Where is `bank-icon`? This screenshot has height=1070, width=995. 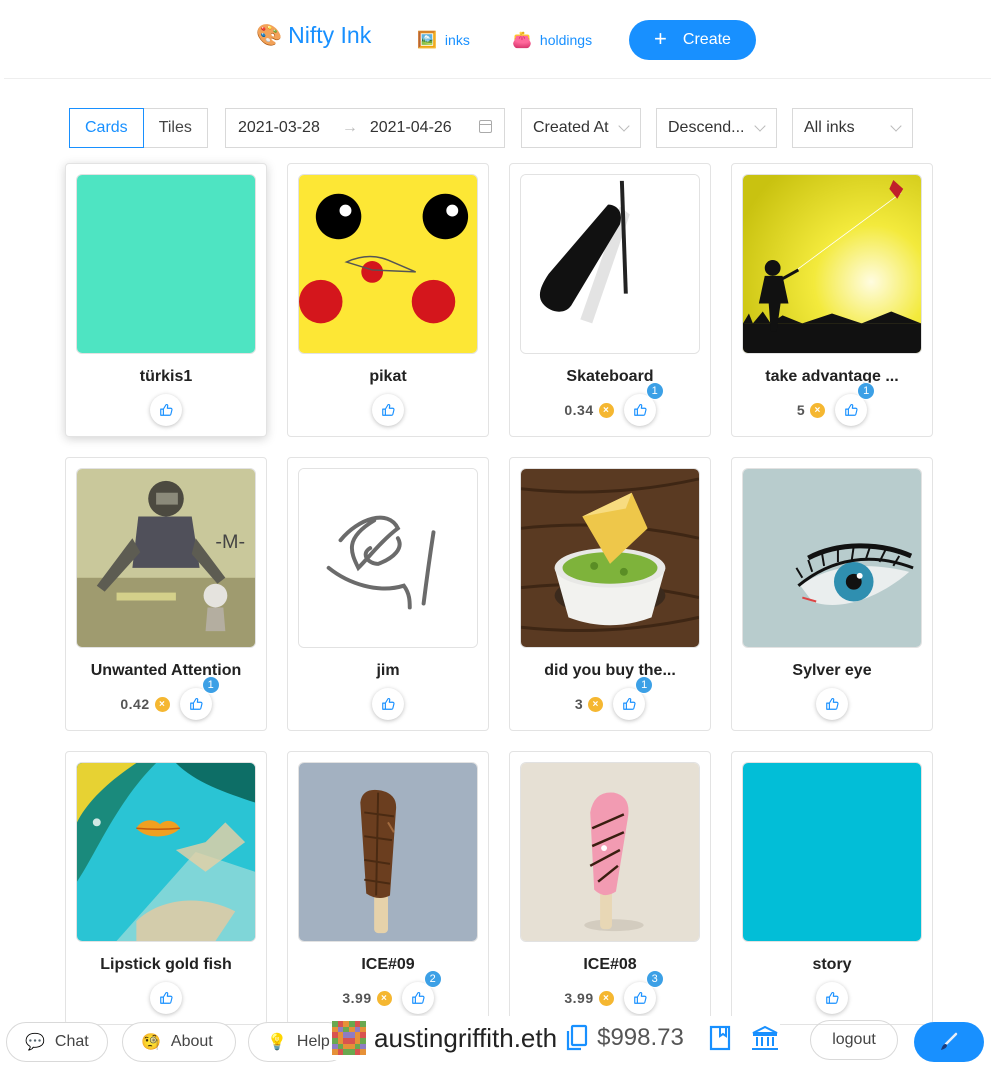 bank-icon is located at coordinates (765, 1038).